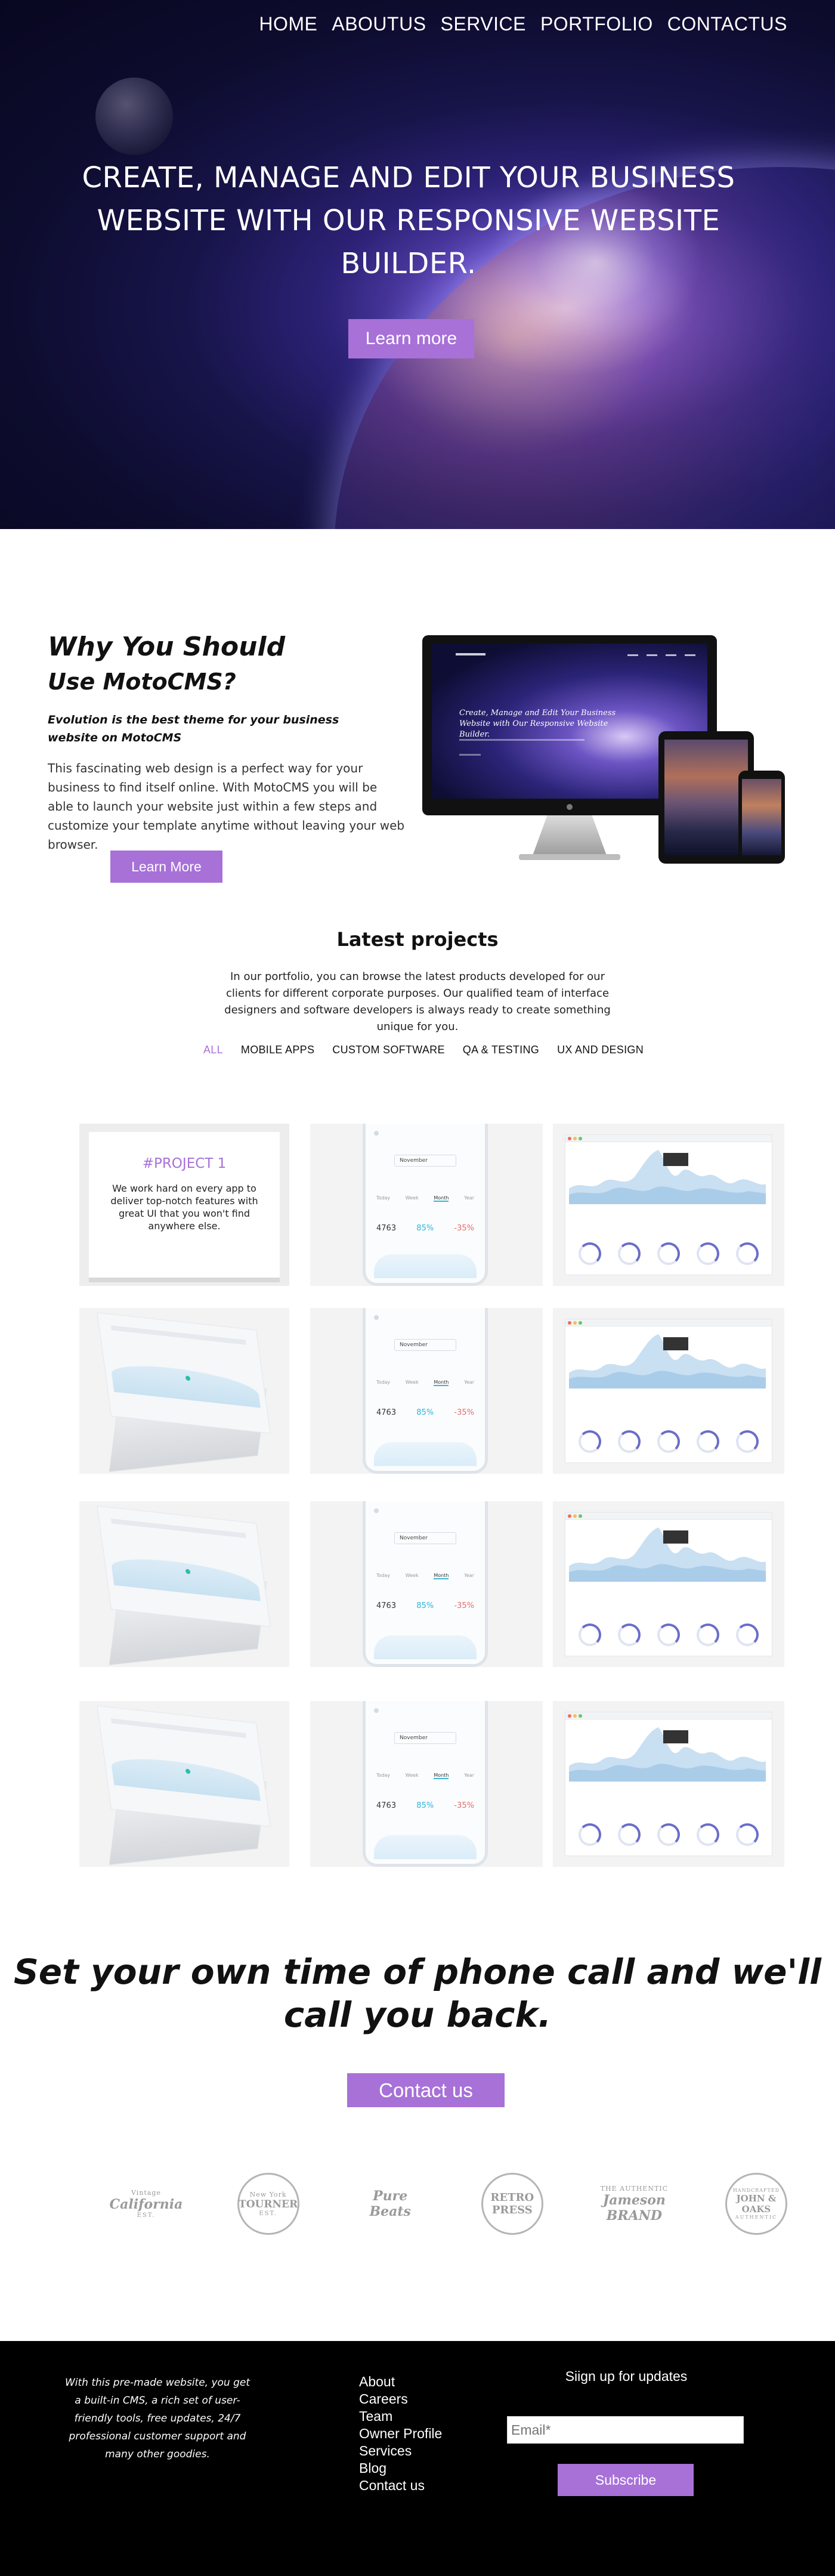  I want to click on why-title-line2: Use MotoCMS?, so click(142, 682).